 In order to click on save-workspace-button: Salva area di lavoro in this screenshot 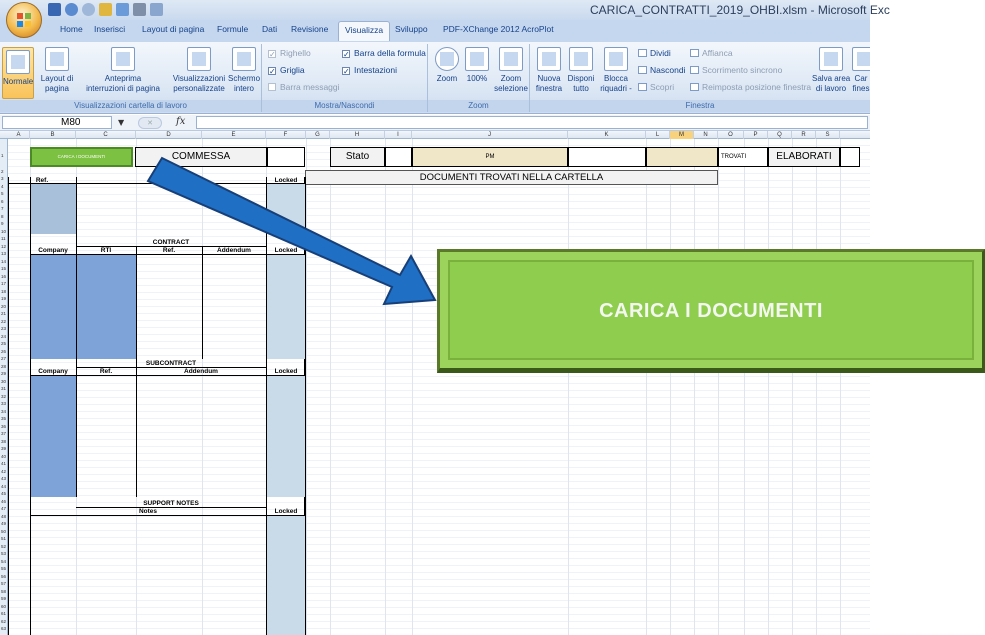, I will do `click(831, 70)`.